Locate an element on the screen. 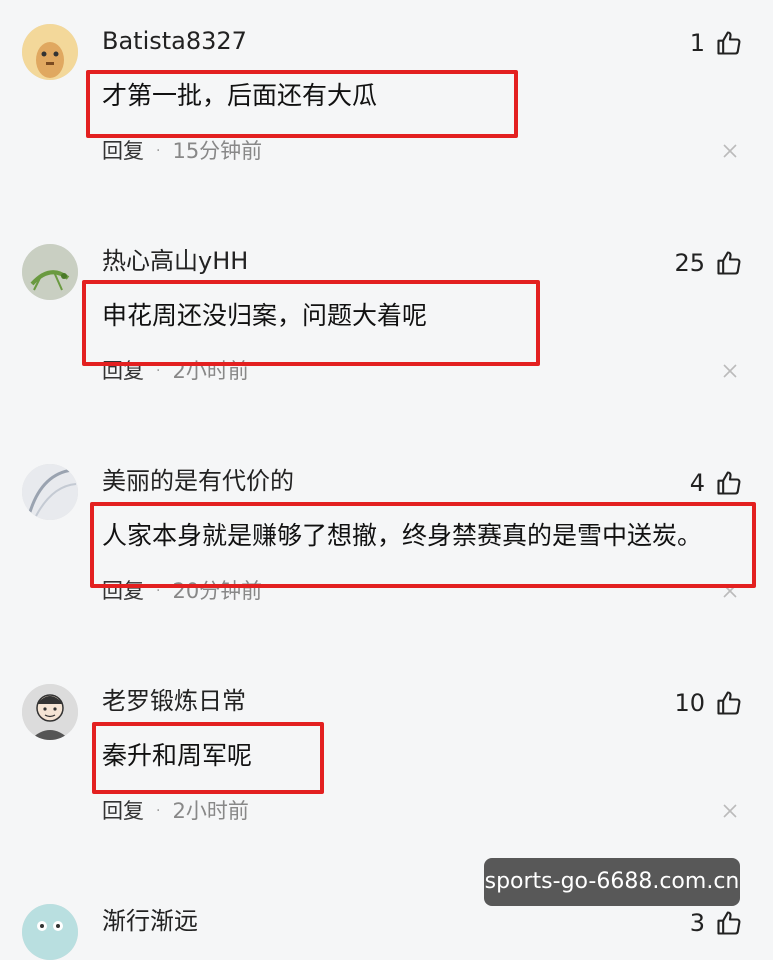  username: 渐行渐远 is located at coordinates (150, 921).